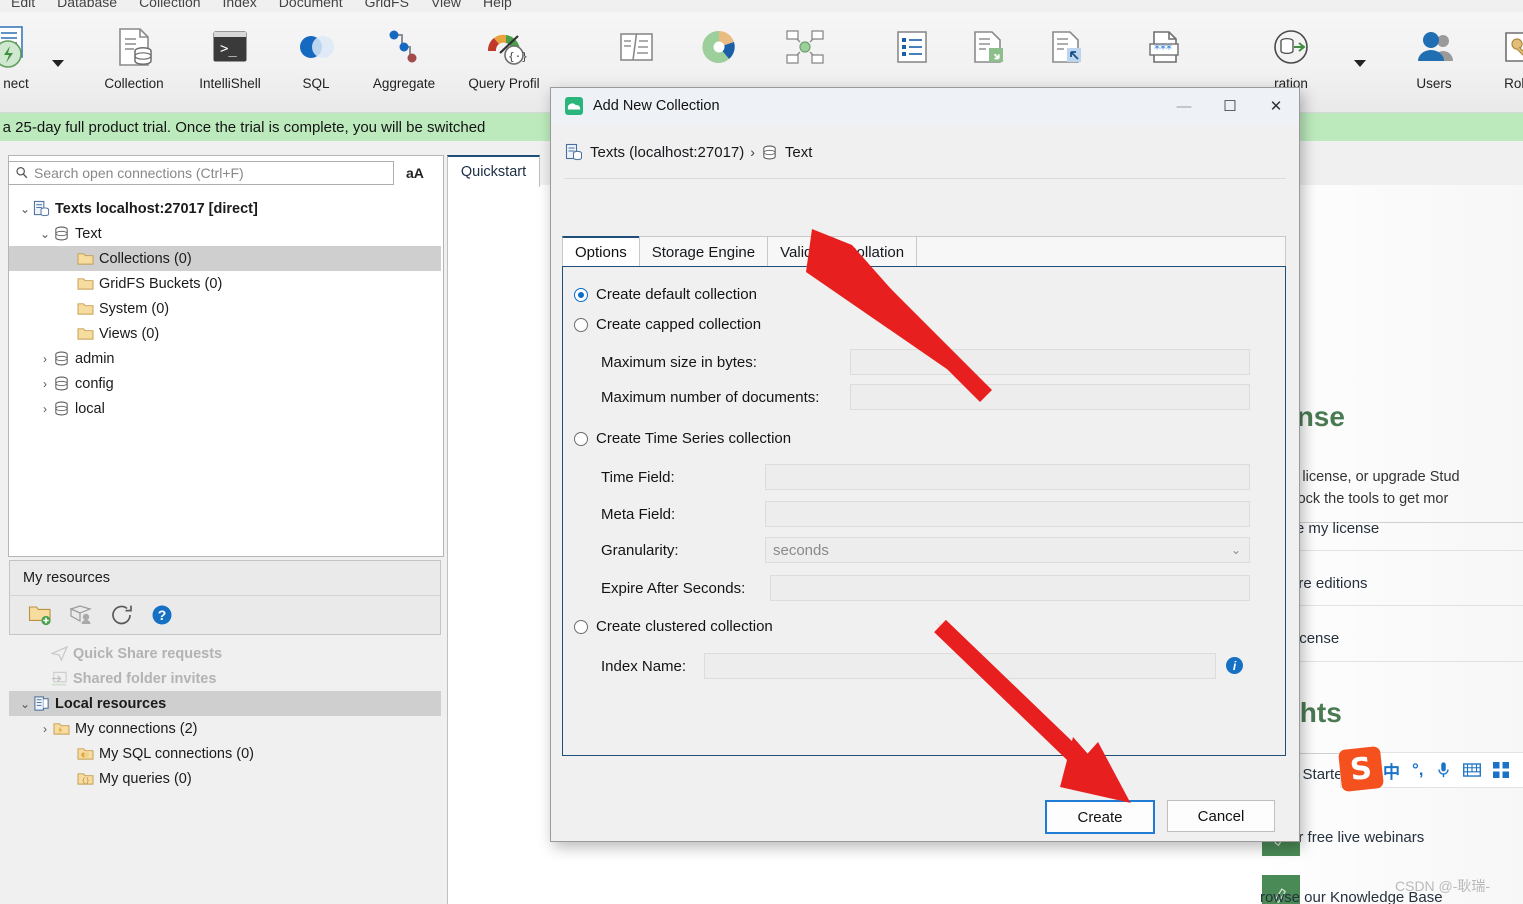  Describe the element at coordinates (225, 653) in the screenshot. I see `tree-node-quick-share-requests: Quick Share requests` at that location.